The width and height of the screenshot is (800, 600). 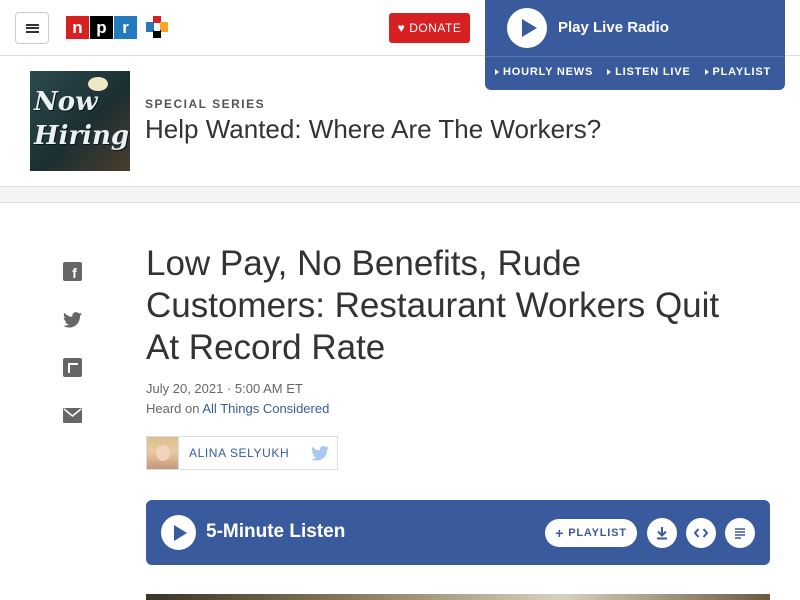 I want to click on heart-icon: ♥, so click(x=401, y=28).